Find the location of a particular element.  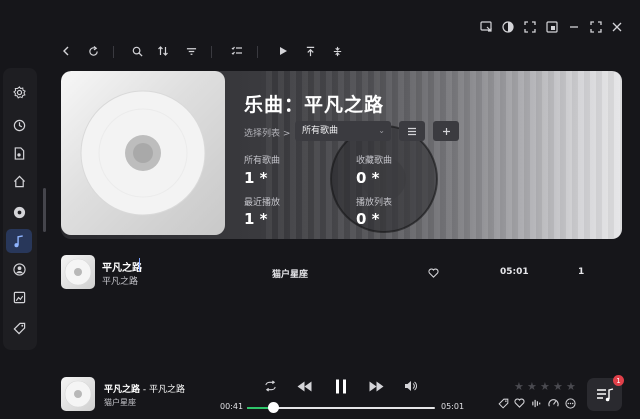

equalizer-icon is located at coordinates (536, 403).